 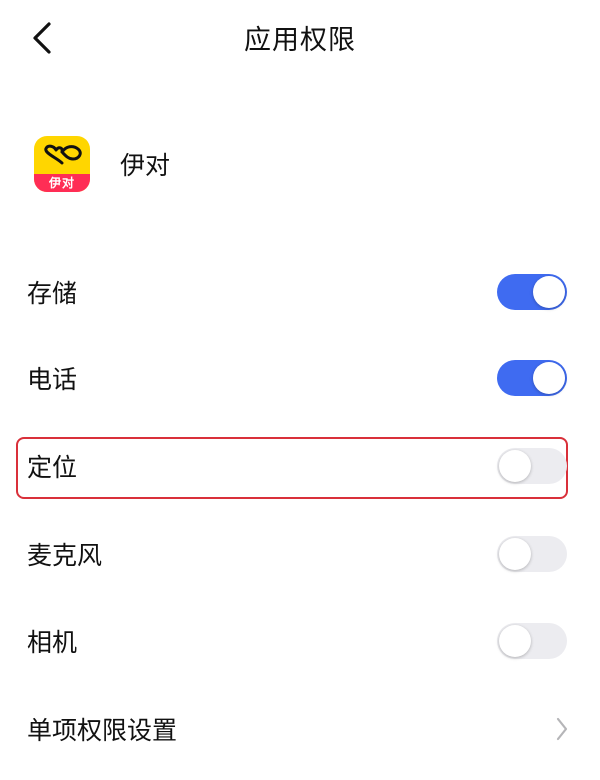 What do you see at coordinates (145, 165) in the screenshot?
I see `app-name: 伊对` at bounding box center [145, 165].